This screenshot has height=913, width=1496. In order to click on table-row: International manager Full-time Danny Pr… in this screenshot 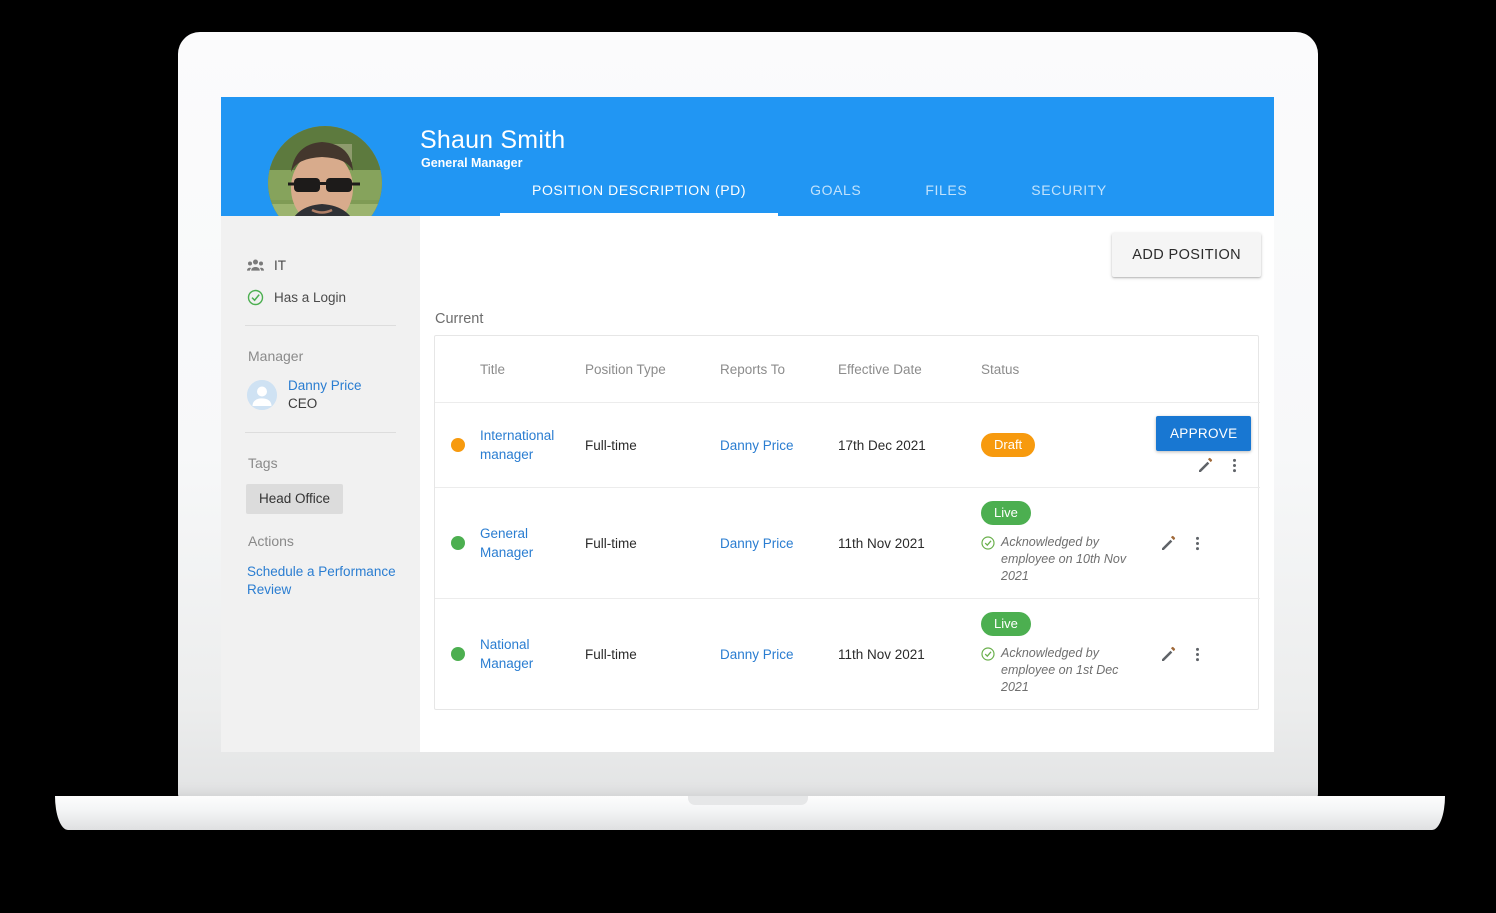, I will do `click(847, 445)`.